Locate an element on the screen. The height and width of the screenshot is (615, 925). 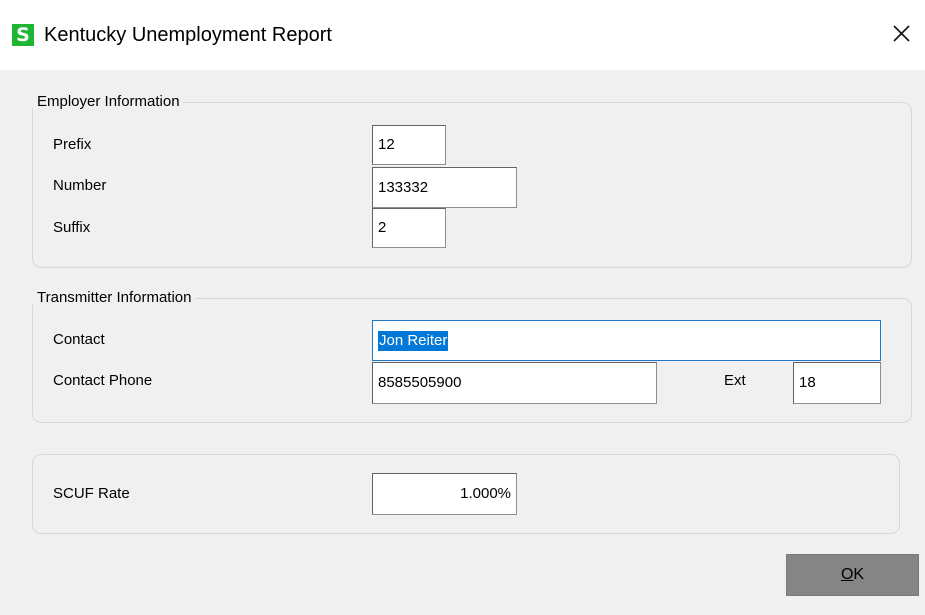
suffix-value: 2 is located at coordinates (382, 227).